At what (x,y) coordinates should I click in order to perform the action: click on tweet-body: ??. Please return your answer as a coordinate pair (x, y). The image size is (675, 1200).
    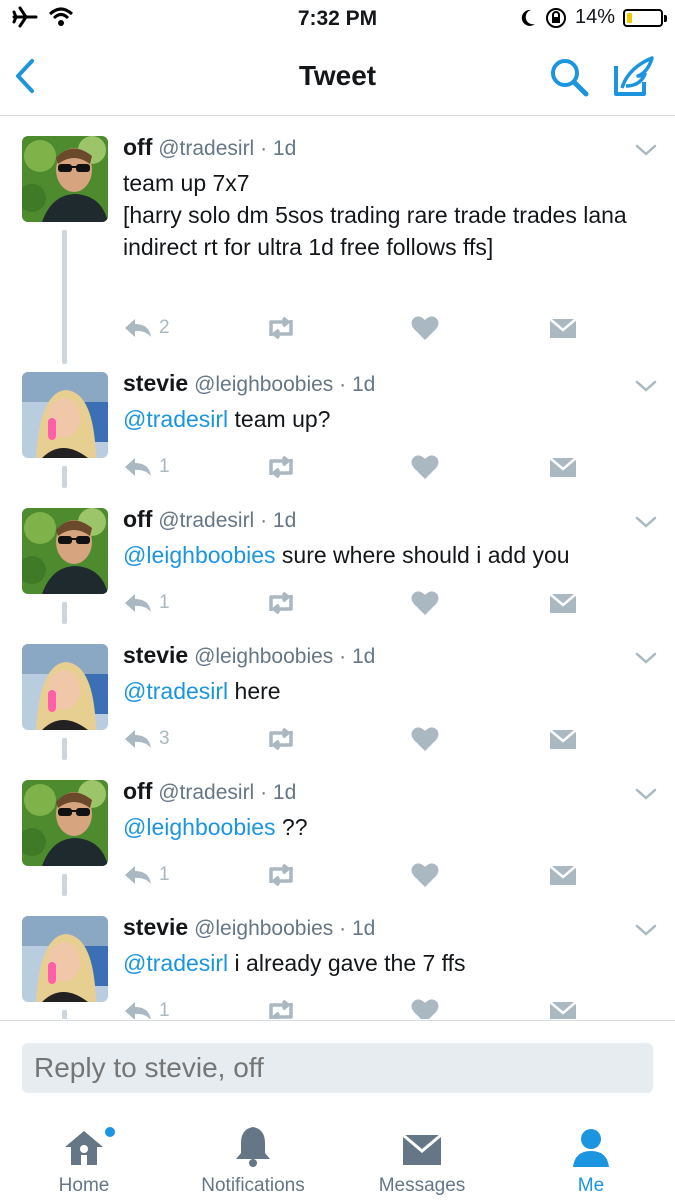
    Looking at the image, I should click on (291, 827).